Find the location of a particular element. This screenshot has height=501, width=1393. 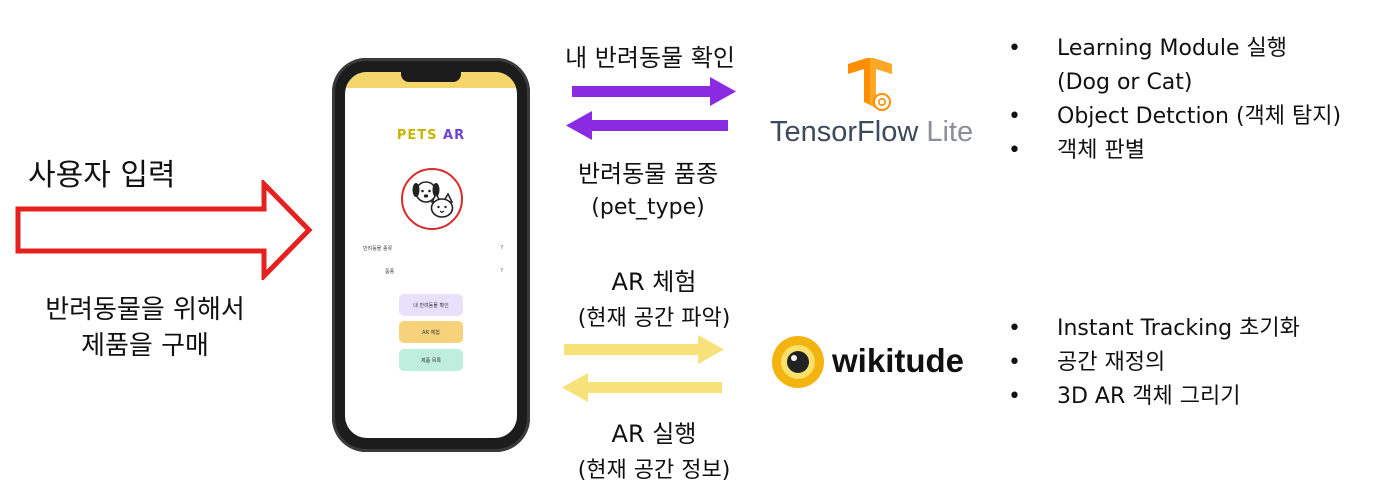

info-row-species: 반려동물 종류 ? is located at coordinates (433, 248).